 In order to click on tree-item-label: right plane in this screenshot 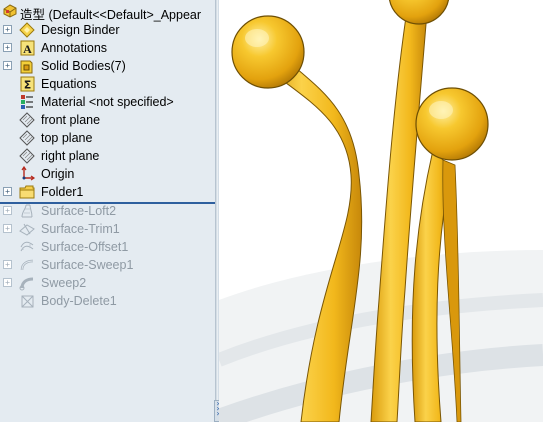, I will do `click(70, 156)`.